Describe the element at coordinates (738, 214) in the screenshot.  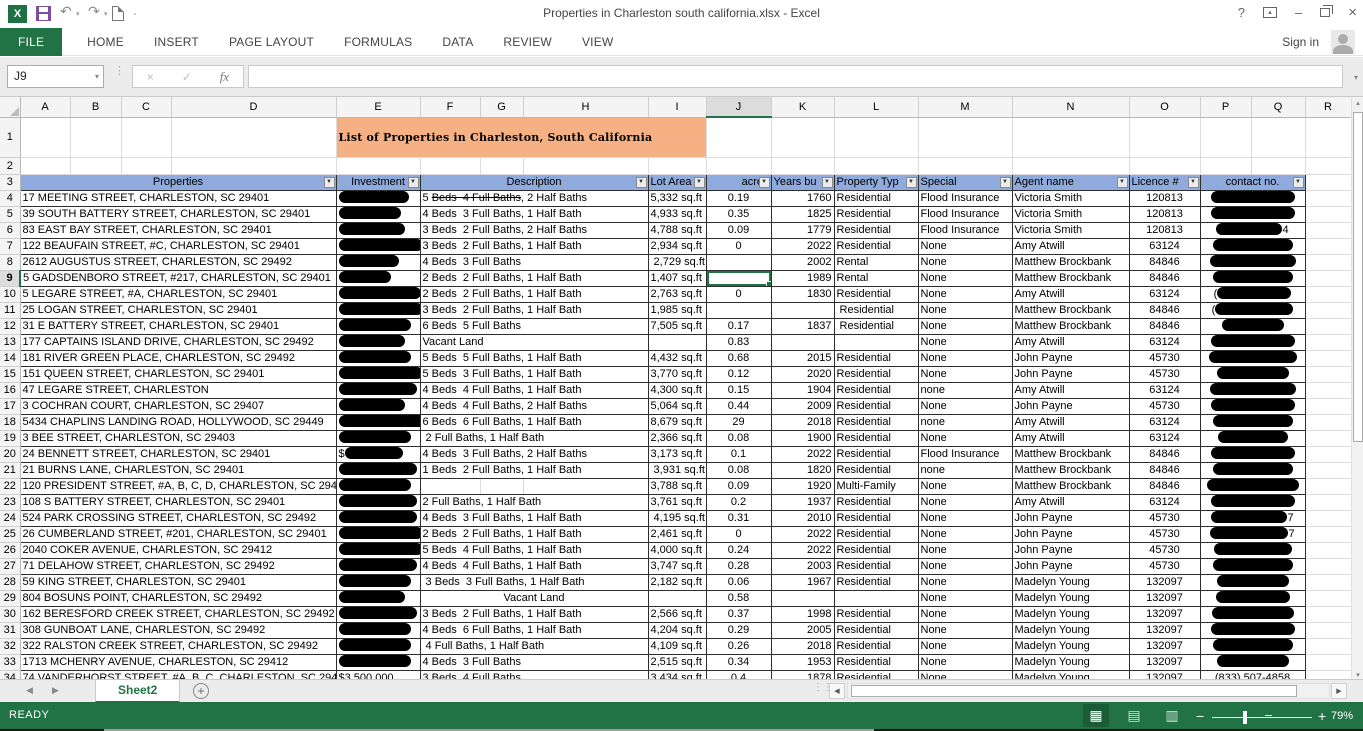
I see `cell-J5: 0.35` at that location.